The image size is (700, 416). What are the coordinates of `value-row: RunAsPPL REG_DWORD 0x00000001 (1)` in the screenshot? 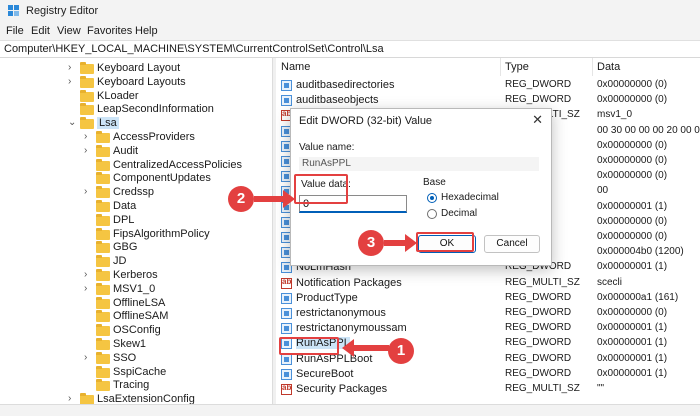 It's located at (488, 344).